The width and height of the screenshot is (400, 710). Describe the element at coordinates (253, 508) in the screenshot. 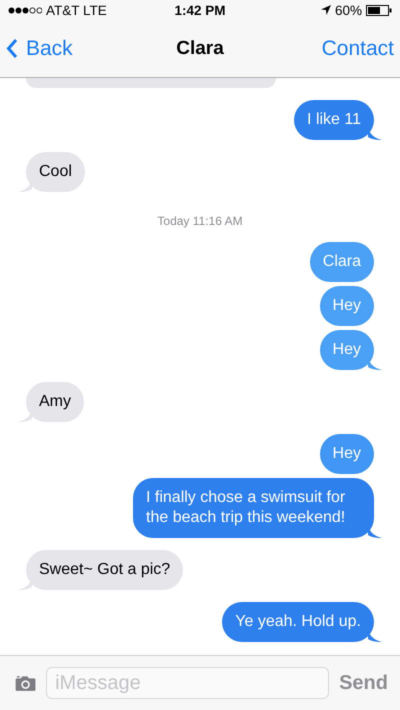

I see `message-bubble: I finally chose a swimsuit for the beach trip this weekend!` at that location.